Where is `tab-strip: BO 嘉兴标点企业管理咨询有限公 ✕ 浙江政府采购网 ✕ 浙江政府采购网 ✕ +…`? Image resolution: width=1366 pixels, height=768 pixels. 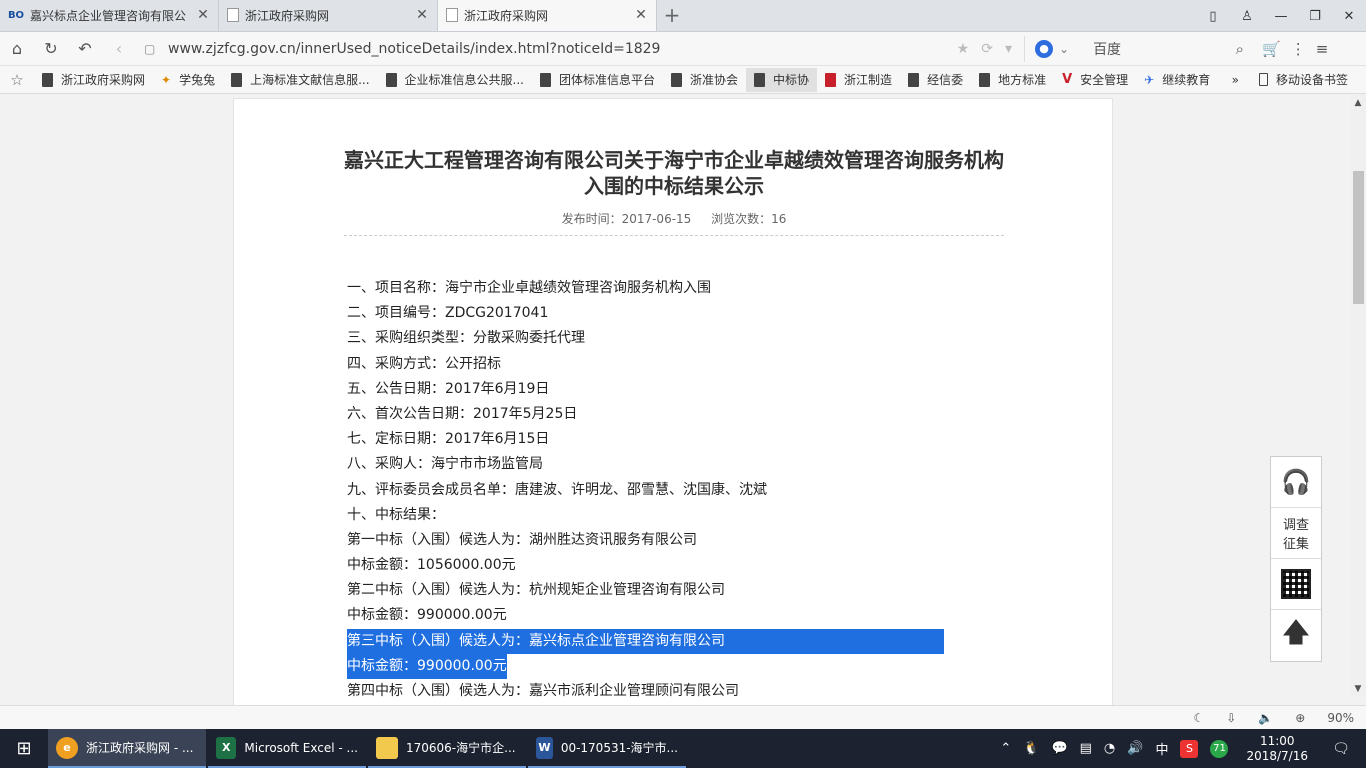 tab-strip: BO 嘉兴标点企业管理咨询有限公 ✕ 浙江政府采购网 ✕ 浙江政府采购网 ✕ +… is located at coordinates (683, 16).